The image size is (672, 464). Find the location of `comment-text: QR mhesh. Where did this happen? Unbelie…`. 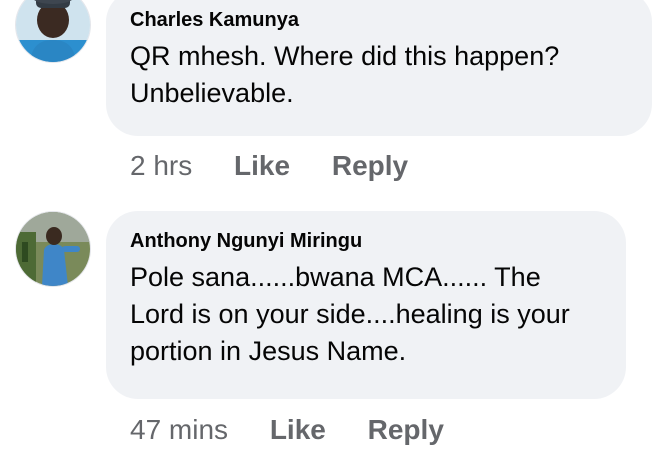

comment-text: QR mhesh. Where did this happen? Unbelie… is located at coordinates (345, 74).